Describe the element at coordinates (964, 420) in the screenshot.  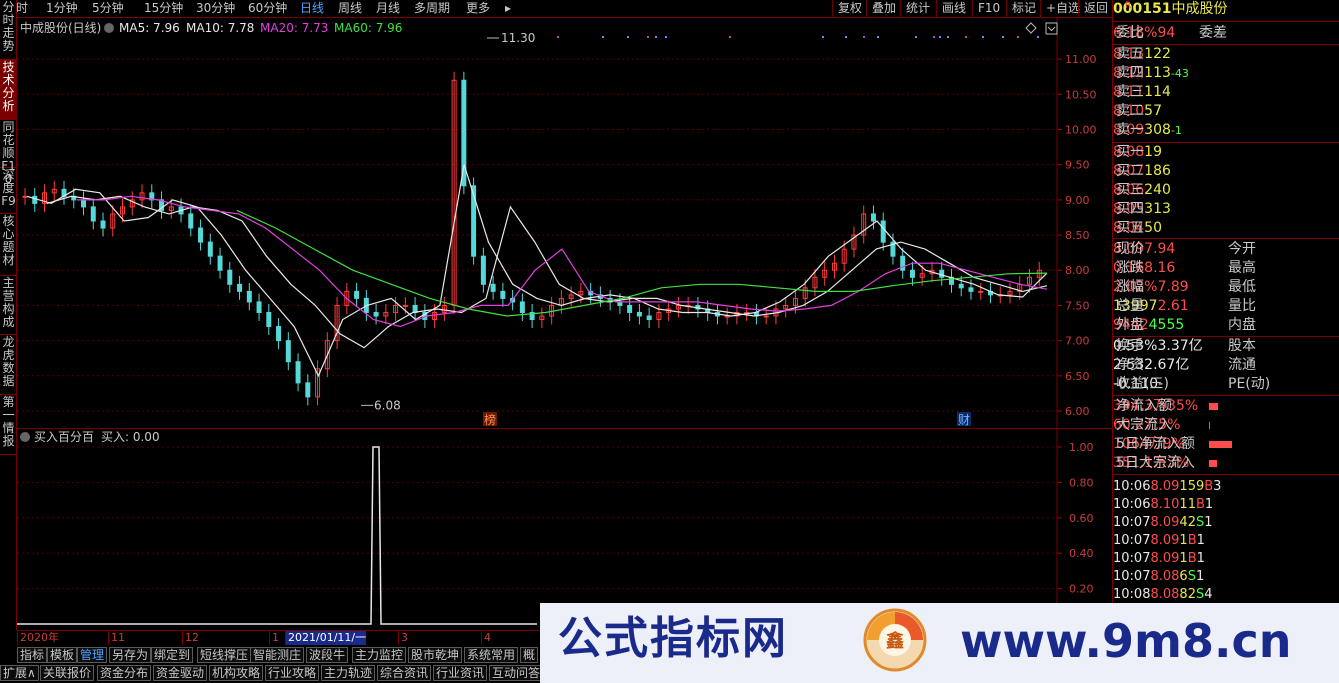
I see `event-marker-label: 财` at that location.